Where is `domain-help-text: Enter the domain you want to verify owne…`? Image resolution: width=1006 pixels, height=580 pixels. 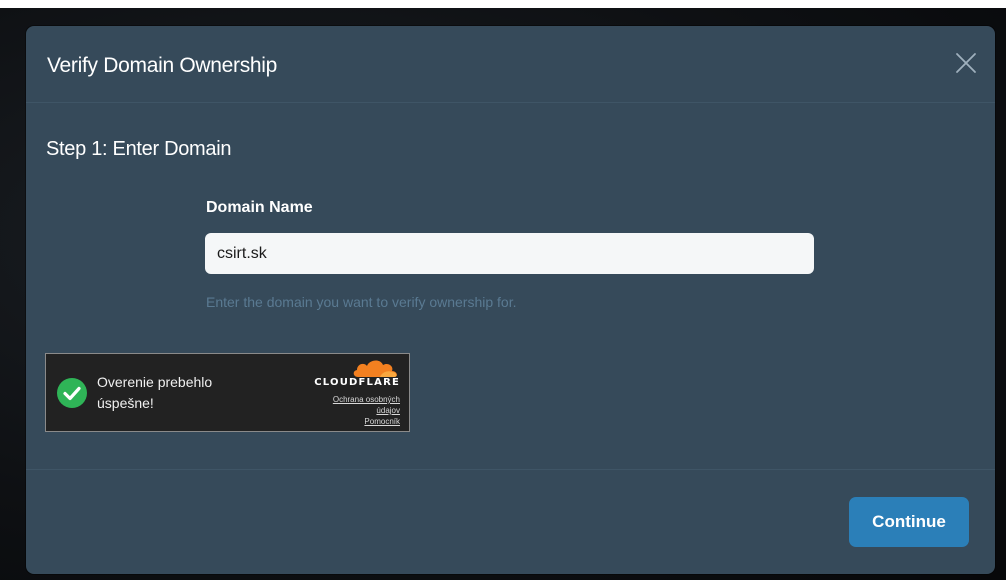 domain-help-text: Enter the domain you want to verify owne… is located at coordinates (361, 302).